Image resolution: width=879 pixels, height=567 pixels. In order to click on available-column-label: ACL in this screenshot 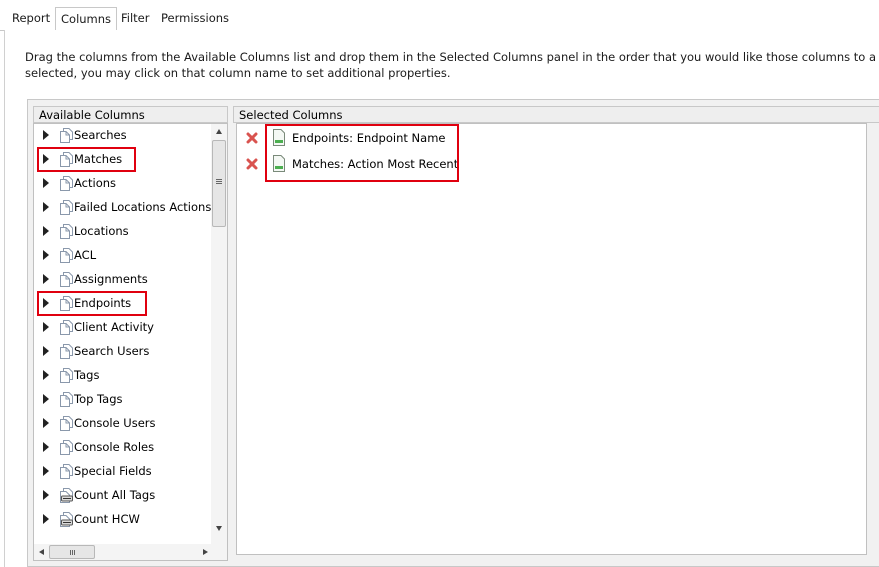, I will do `click(85, 255)`.